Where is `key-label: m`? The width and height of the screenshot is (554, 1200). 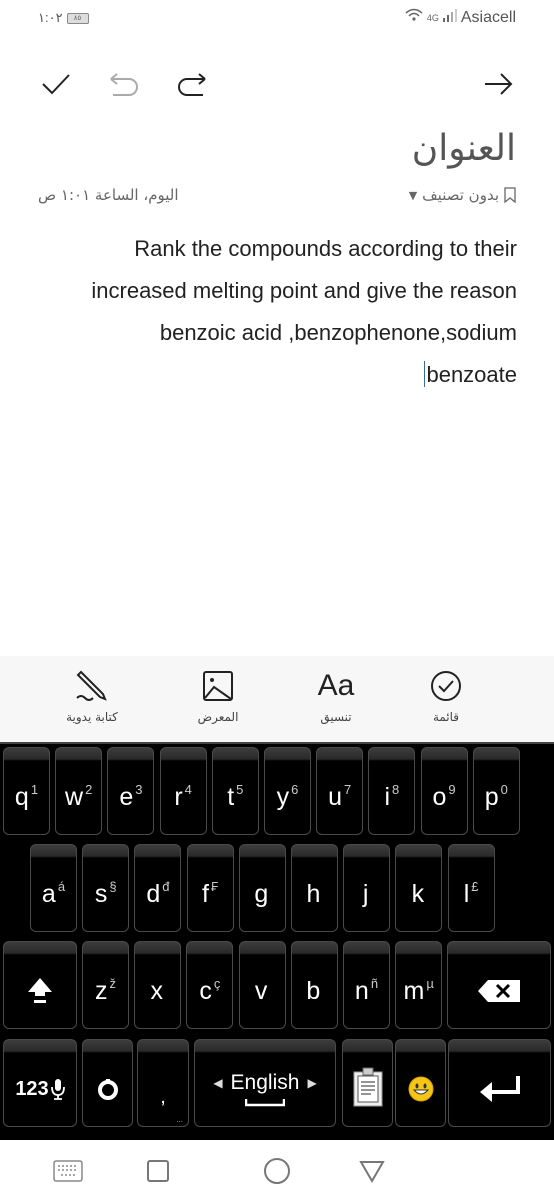
key-label: m is located at coordinates (414, 990).